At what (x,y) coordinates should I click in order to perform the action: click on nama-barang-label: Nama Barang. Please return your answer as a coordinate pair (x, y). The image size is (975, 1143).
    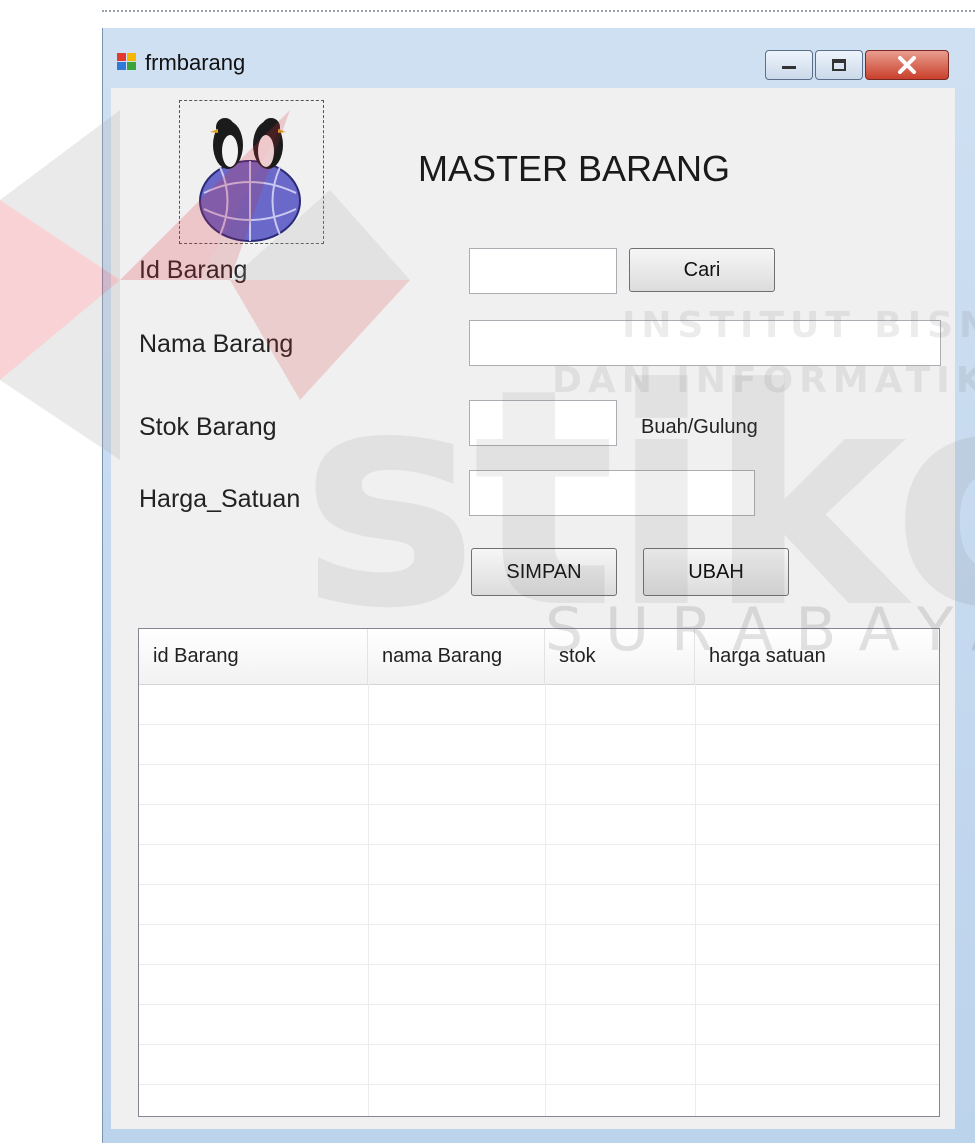
    Looking at the image, I should click on (216, 344).